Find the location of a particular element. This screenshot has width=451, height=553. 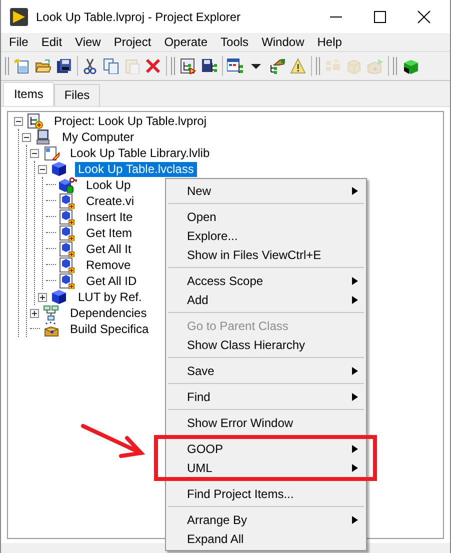

view-icon is located at coordinates (235, 66).